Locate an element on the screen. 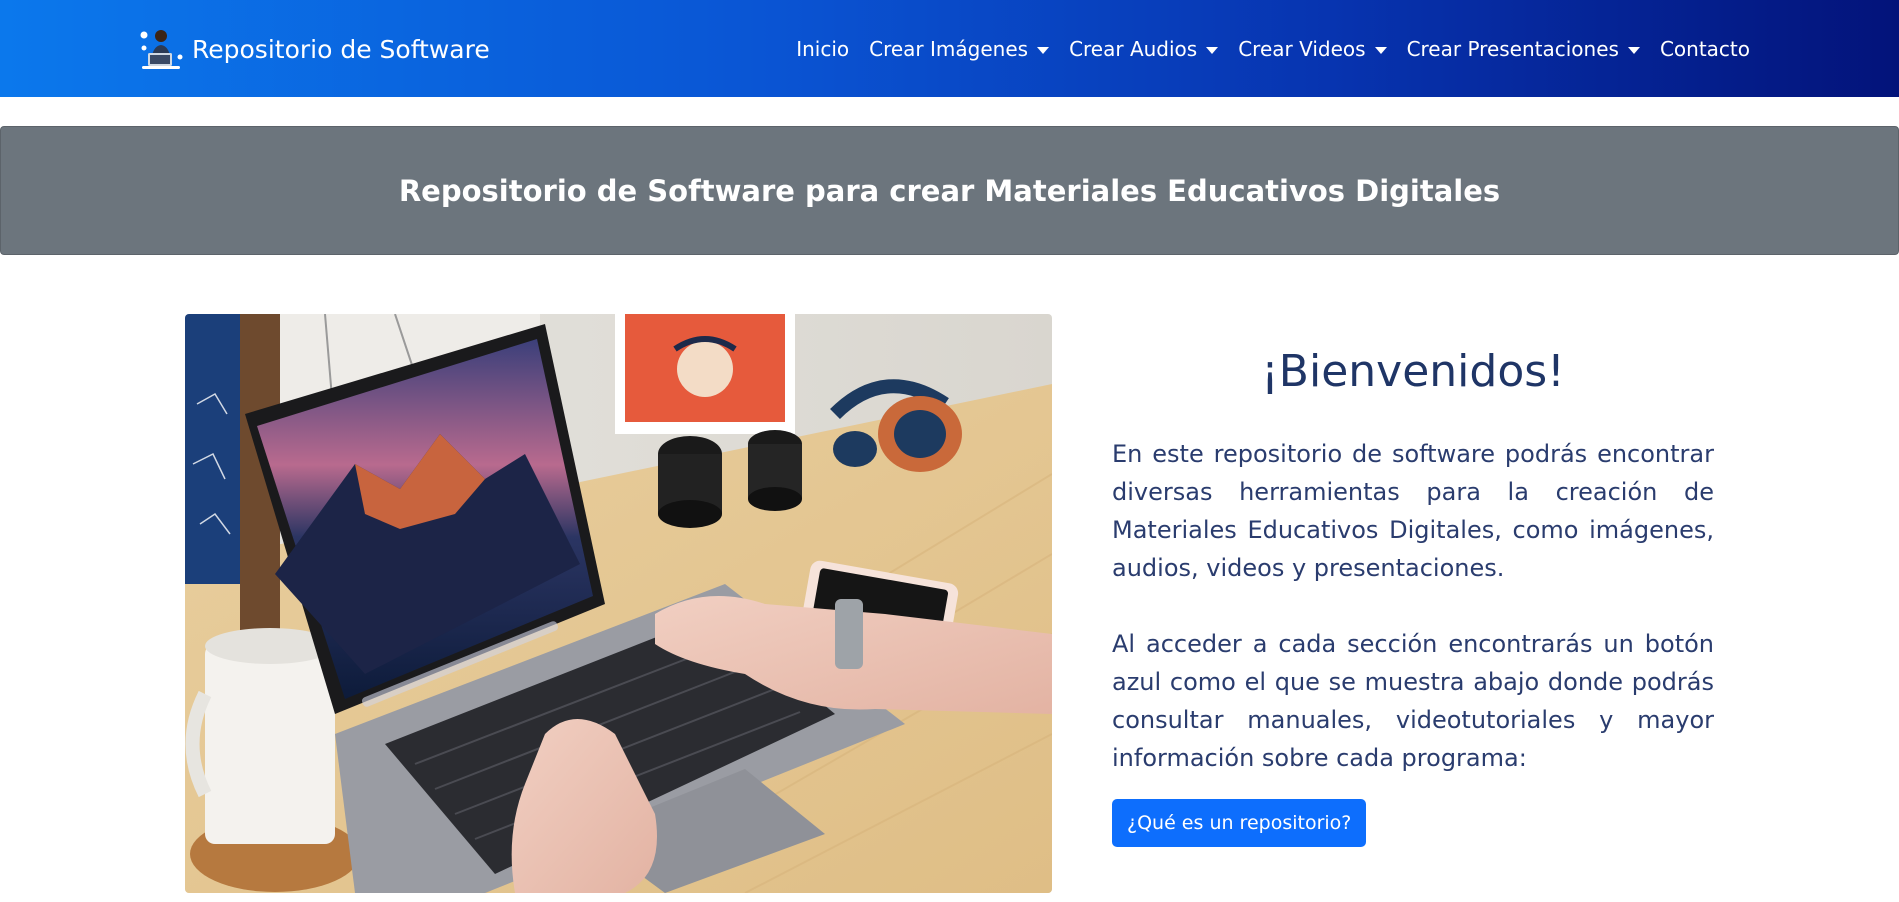  nav-dropdown-crear-videos: Crear Videos is located at coordinates (1312, 49).